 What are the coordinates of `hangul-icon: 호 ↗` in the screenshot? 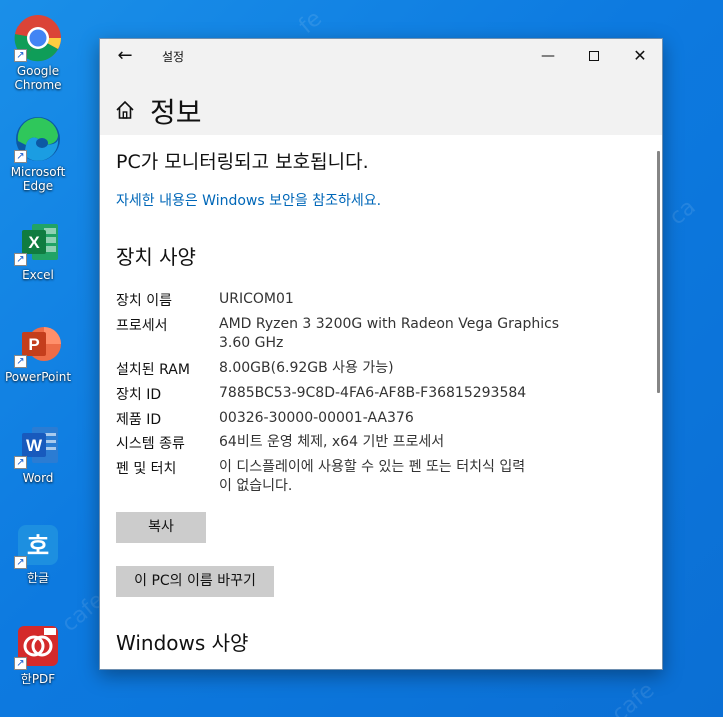 It's located at (38, 545).